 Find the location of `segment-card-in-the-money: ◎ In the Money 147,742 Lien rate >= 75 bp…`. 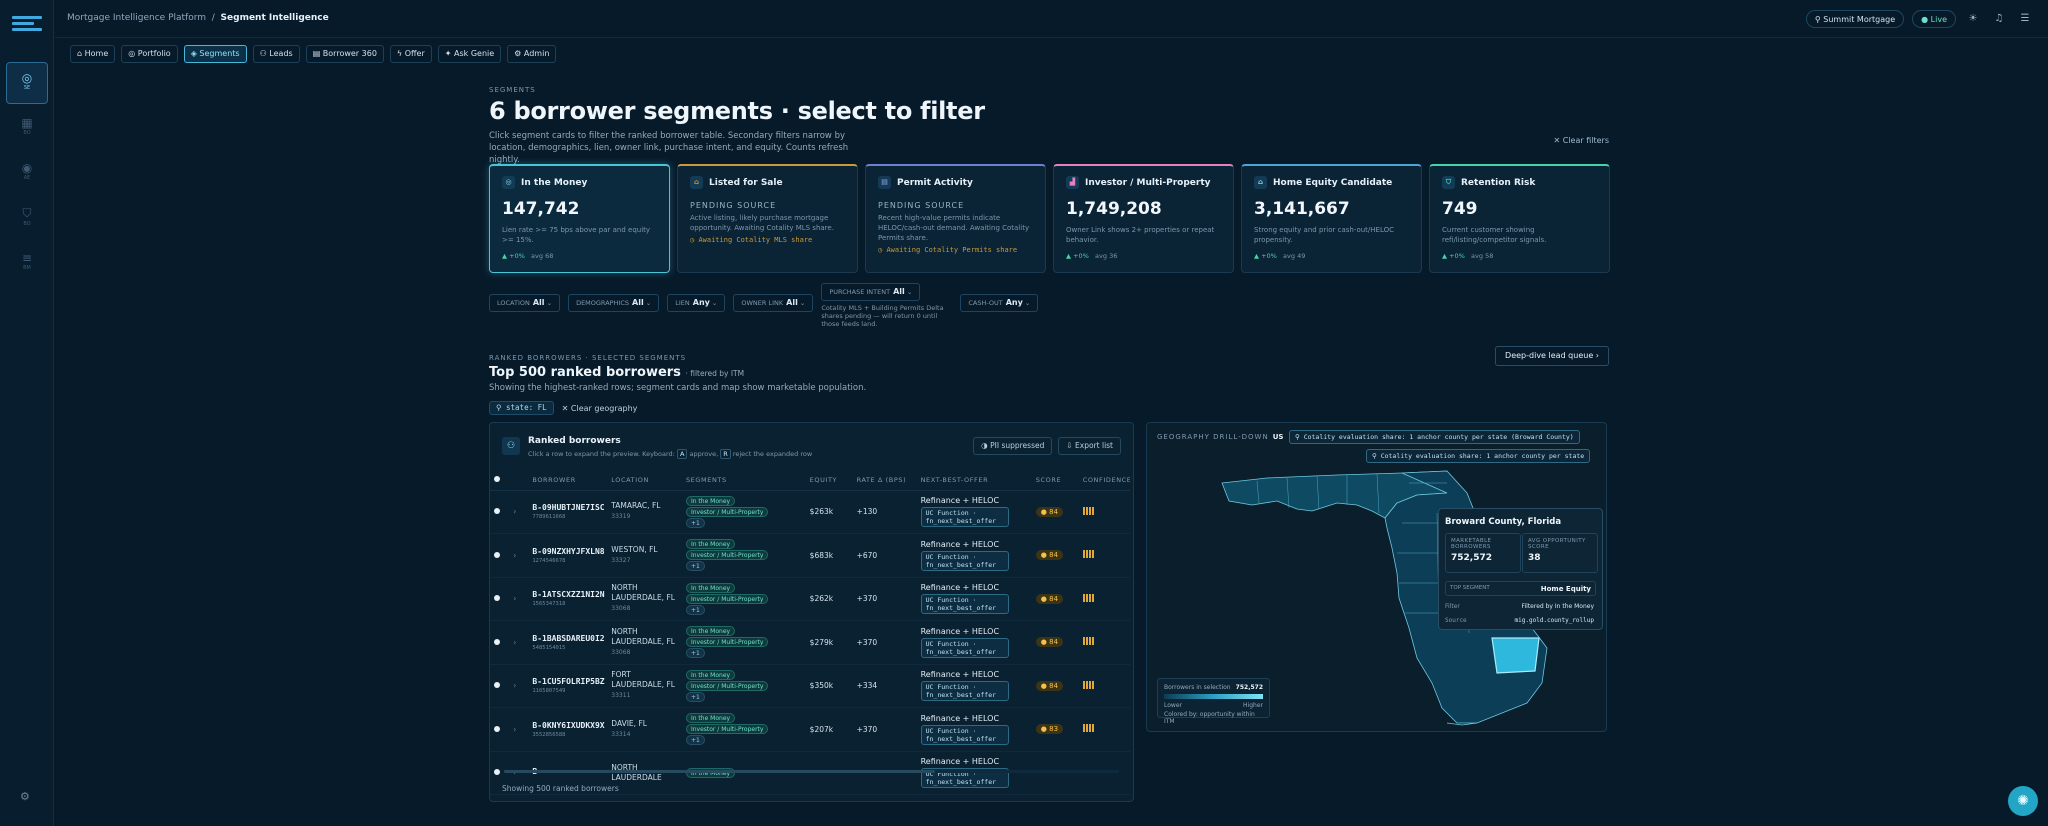

segment-card-in-the-money: ◎ In the Money 147,742 Lien rate >= 75 bp… is located at coordinates (579, 218).